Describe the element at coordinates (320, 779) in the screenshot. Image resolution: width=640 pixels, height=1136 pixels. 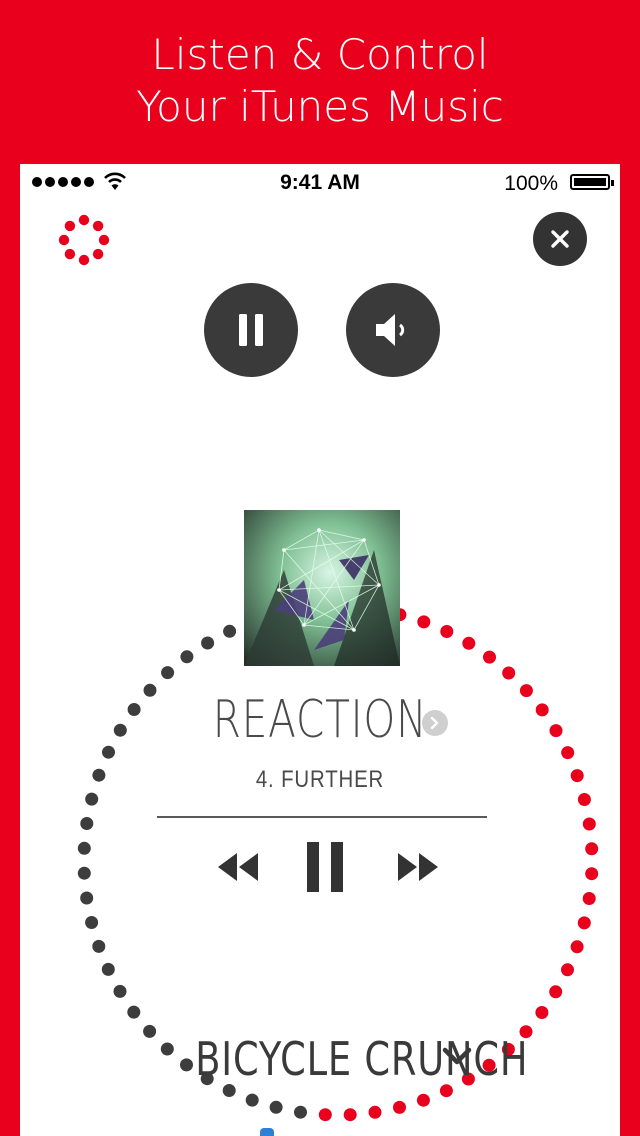
I see `track-subtitle: 4. FURTHER` at that location.